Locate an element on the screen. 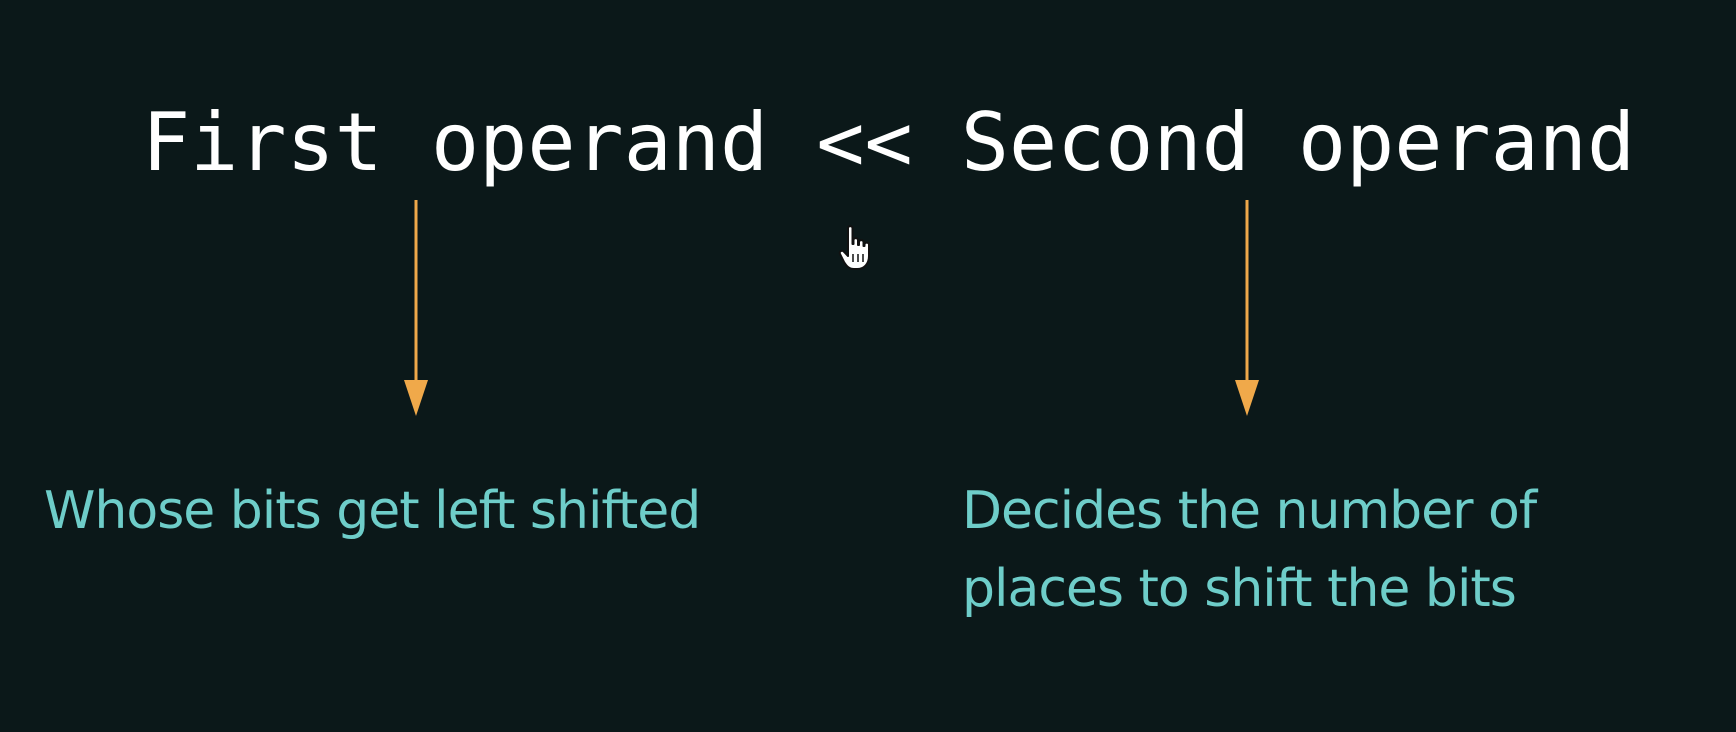  second-operand-description-line2: places to shift the bits is located at coordinates (1239, 589).